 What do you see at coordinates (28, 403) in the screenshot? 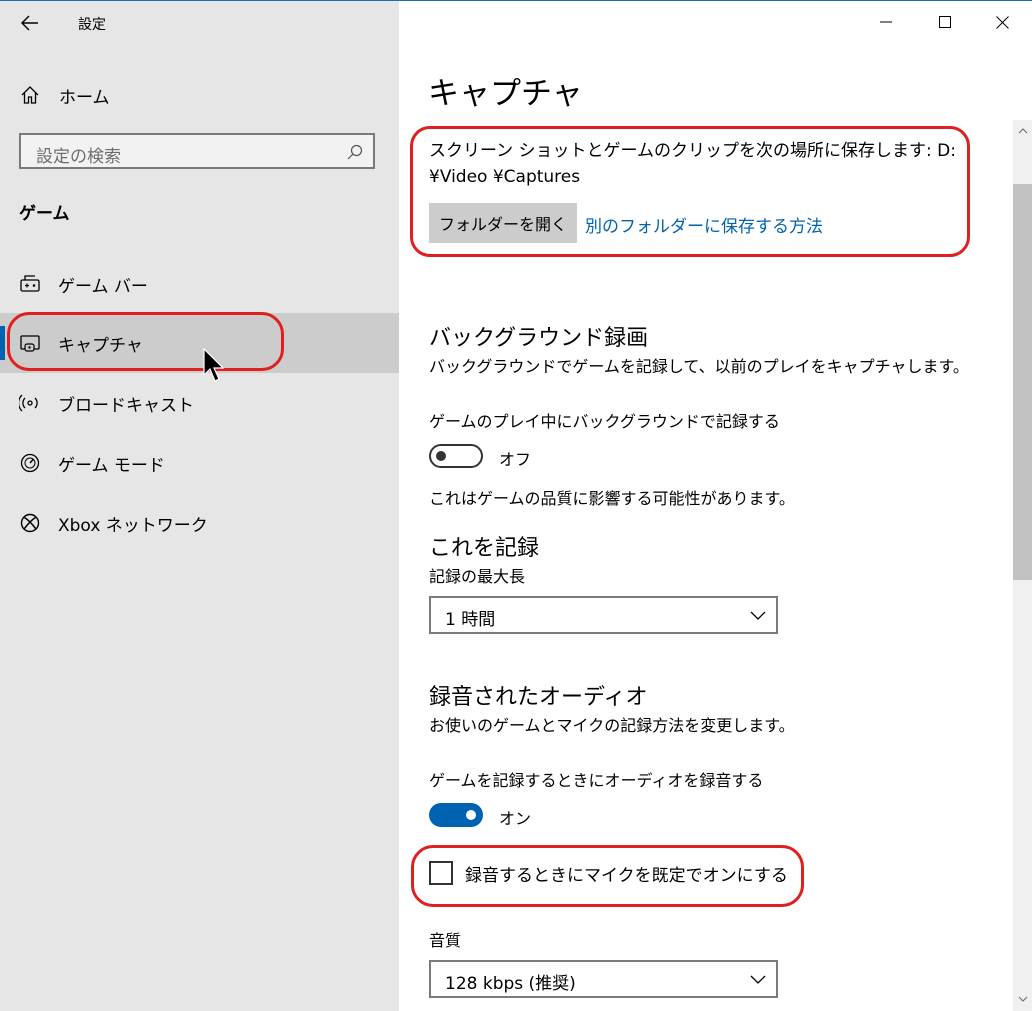
I see `broadcast-icon` at bounding box center [28, 403].